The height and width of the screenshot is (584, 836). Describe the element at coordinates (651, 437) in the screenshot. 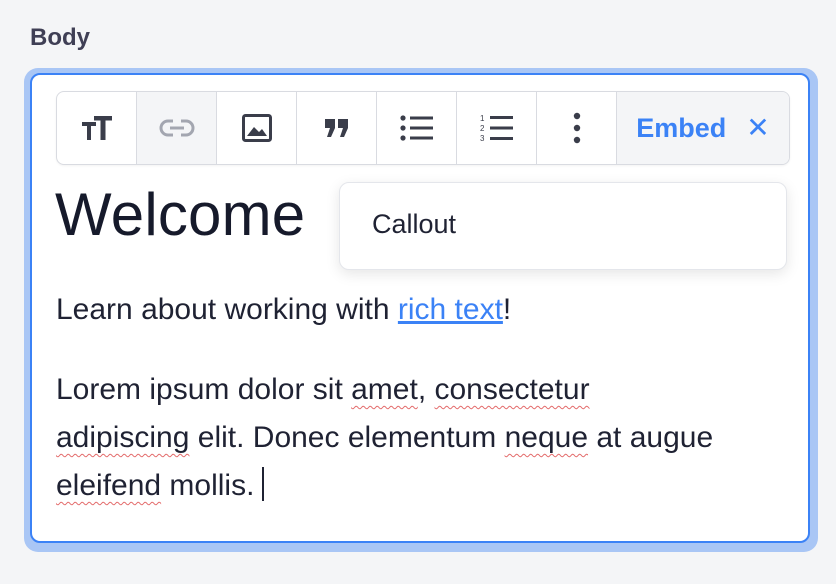

I see `paragraph-text: at augue` at that location.